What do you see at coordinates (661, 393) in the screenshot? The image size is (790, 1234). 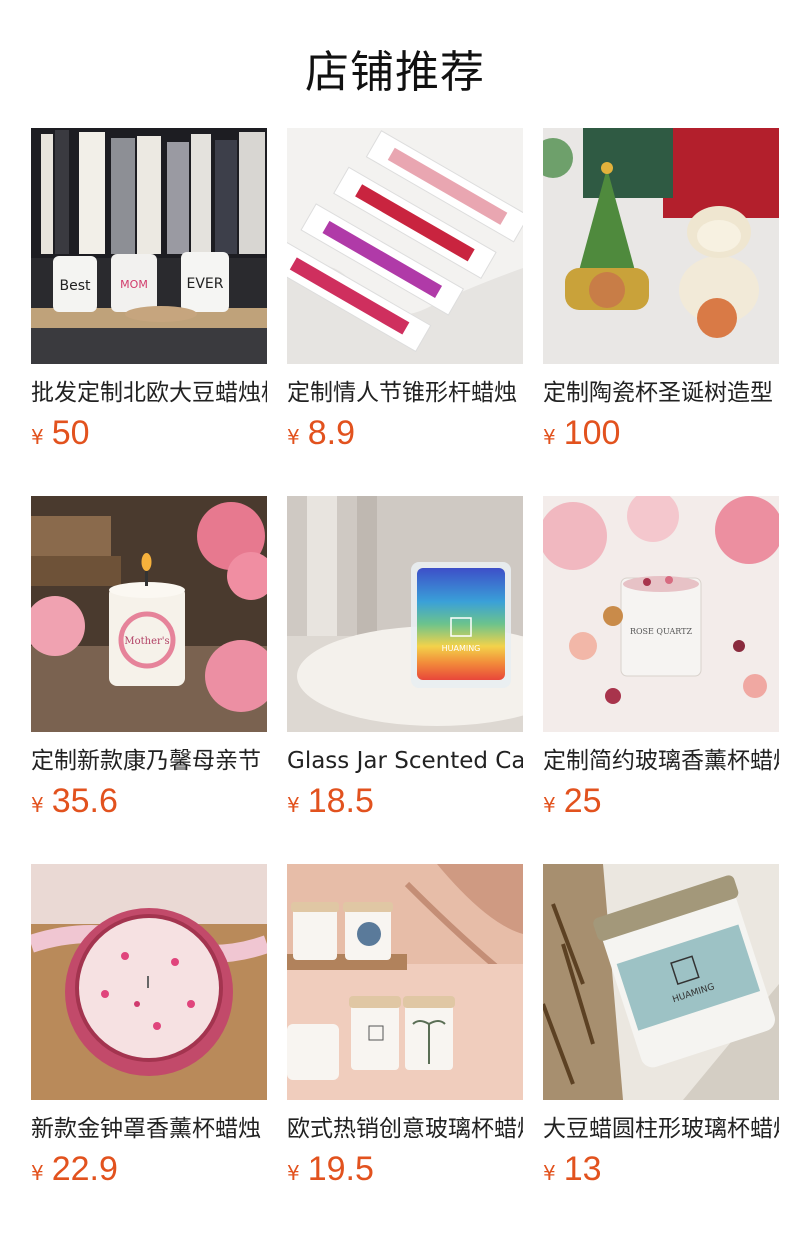 I see `product-name: 定制陶瓷杯圣诞树造型` at bounding box center [661, 393].